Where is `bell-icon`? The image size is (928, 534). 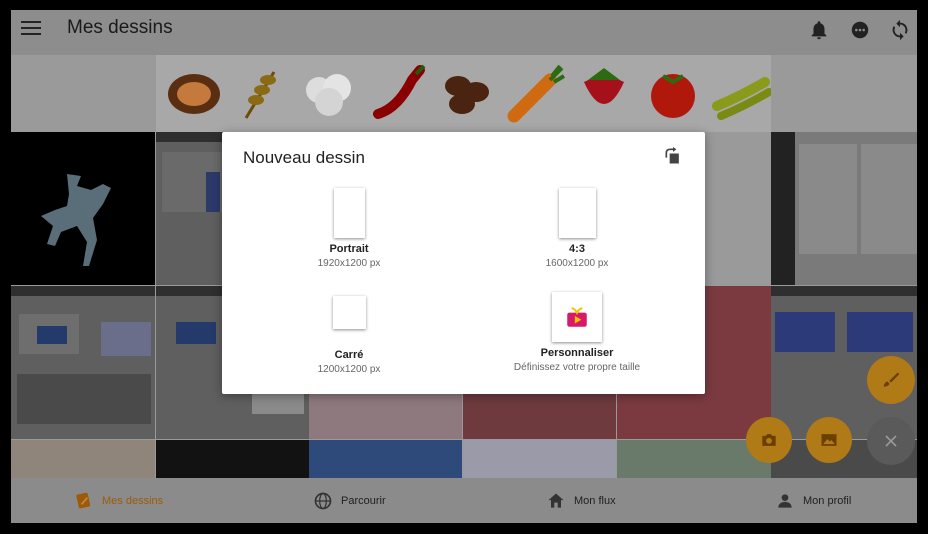 bell-icon is located at coordinates (819, 30).